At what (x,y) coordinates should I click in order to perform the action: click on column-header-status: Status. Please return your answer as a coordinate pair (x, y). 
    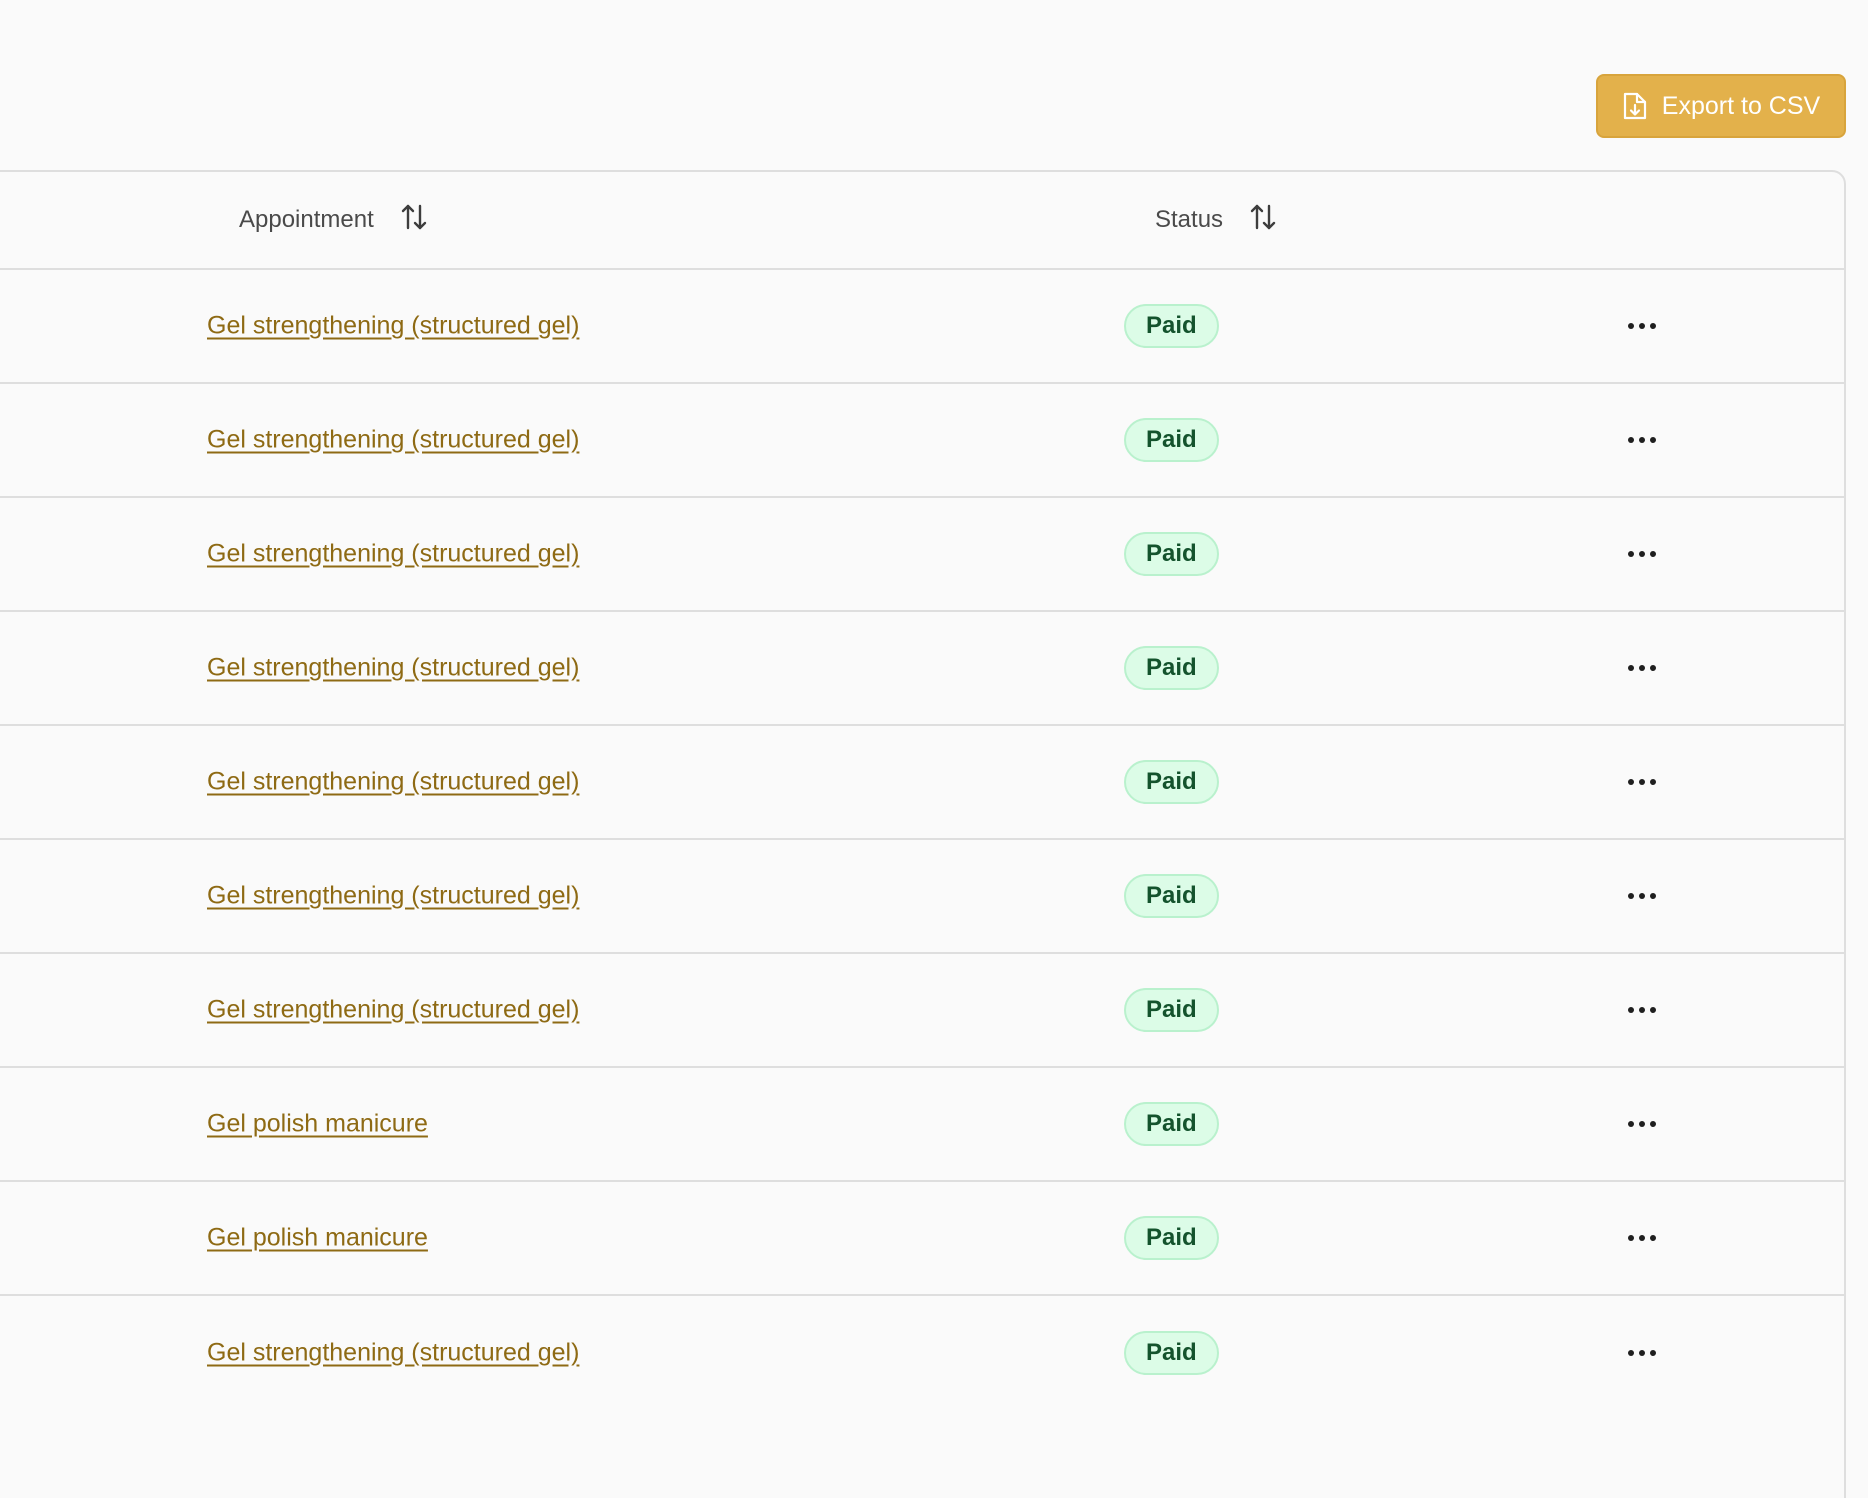
    Looking at the image, I should click on (1216, 220).